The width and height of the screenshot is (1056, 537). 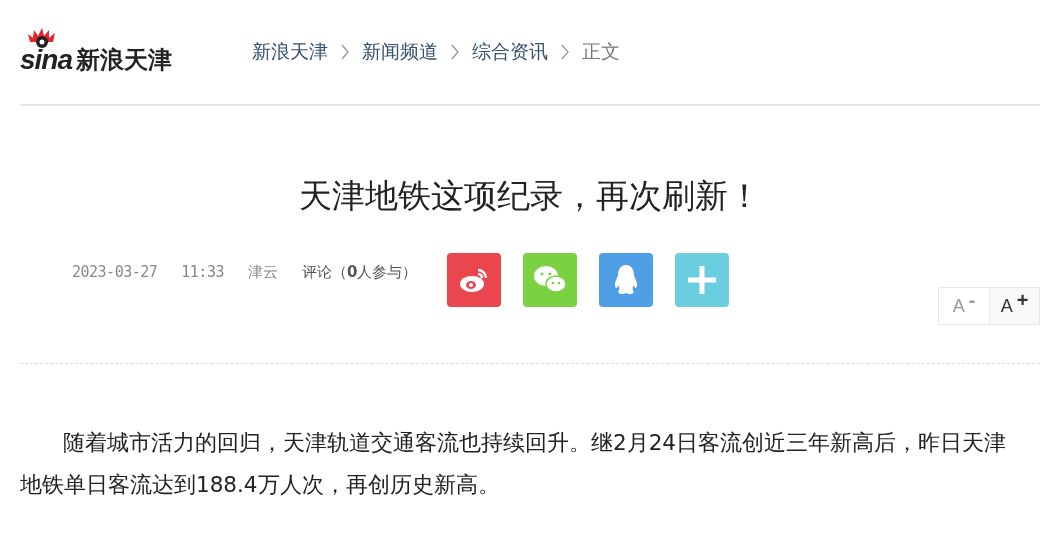 I want to click on eye-logo-icon, so click(x=42, y=38).